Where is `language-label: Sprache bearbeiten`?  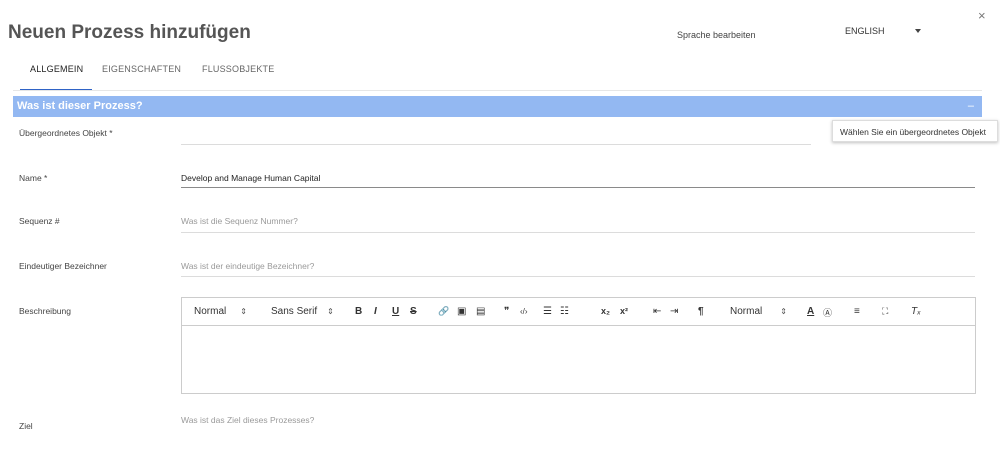
language-label: Sprache bearbeiten is located at coordinates (716, 35).